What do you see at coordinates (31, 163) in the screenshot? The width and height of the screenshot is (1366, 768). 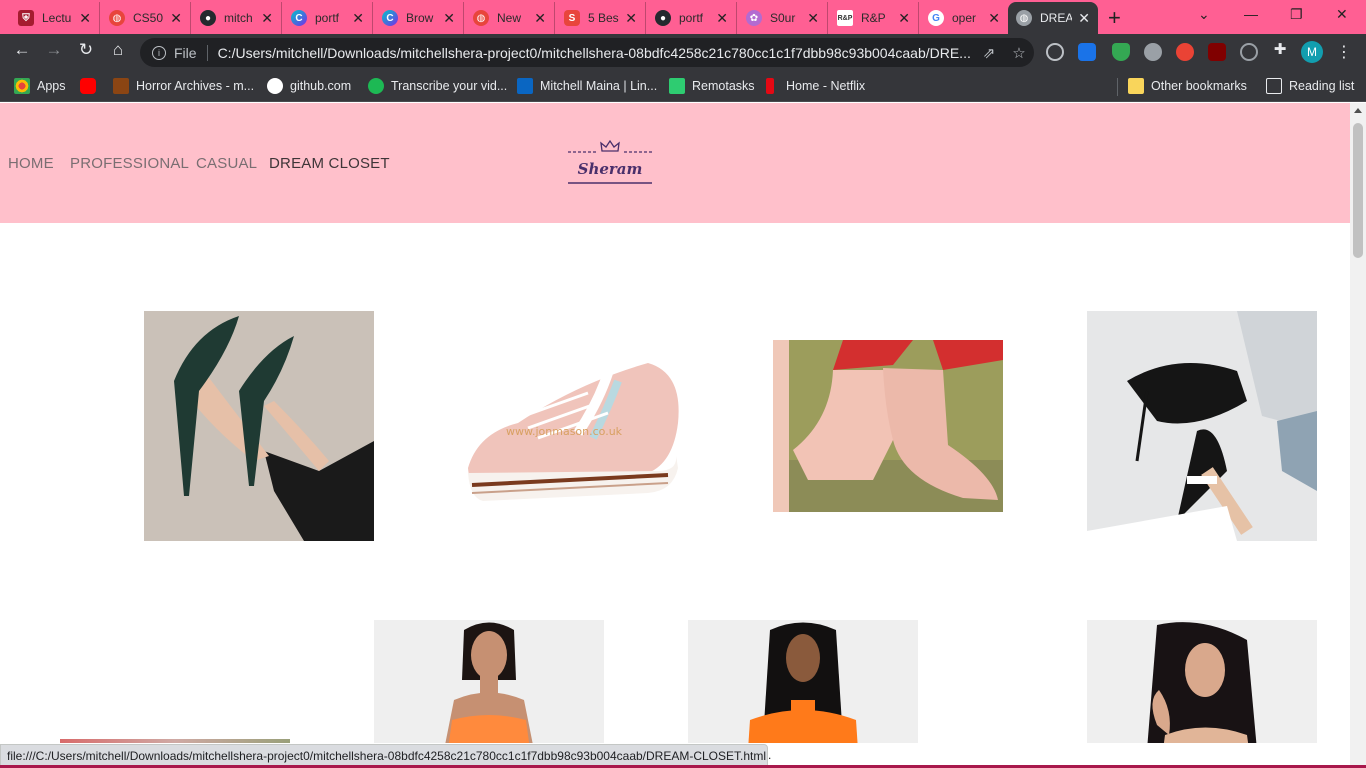 I see `nav-home-link: HOME` at bounding box center [31, 163].